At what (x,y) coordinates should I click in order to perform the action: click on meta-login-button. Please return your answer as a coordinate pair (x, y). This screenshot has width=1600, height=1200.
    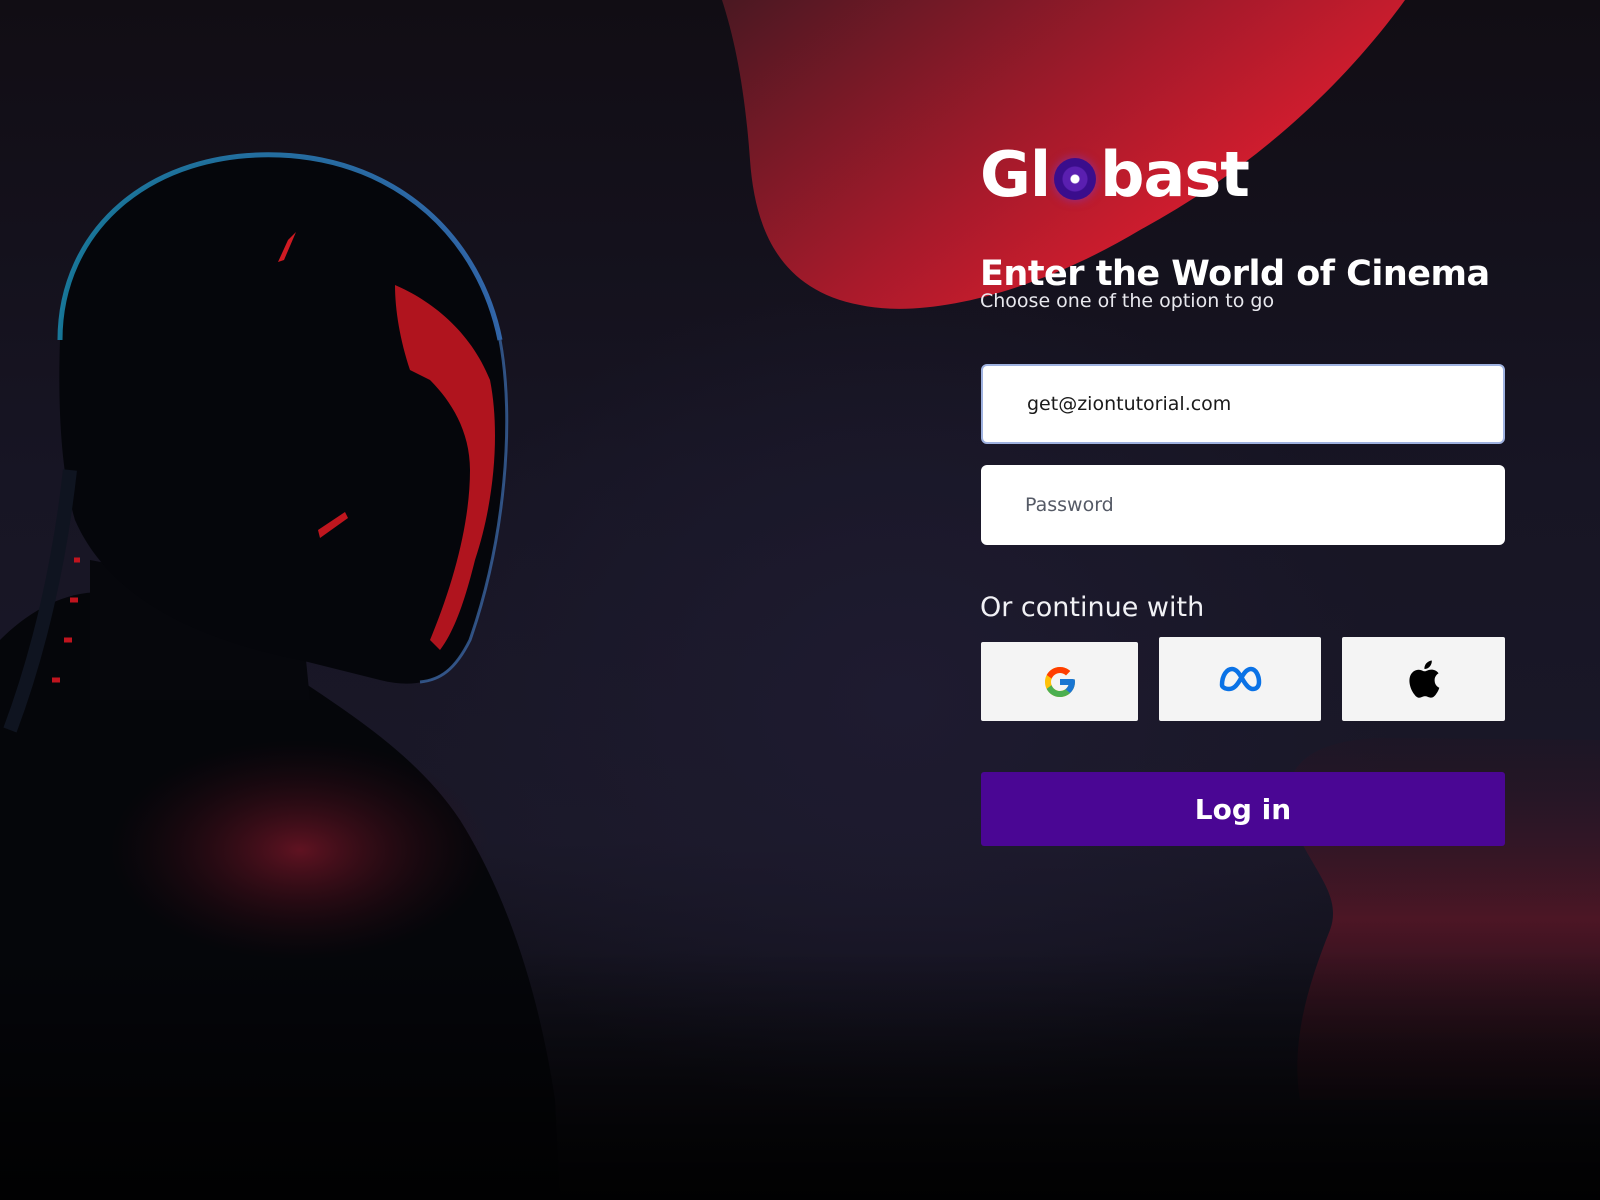
    Looking at the image, I should click on (1240, 679).